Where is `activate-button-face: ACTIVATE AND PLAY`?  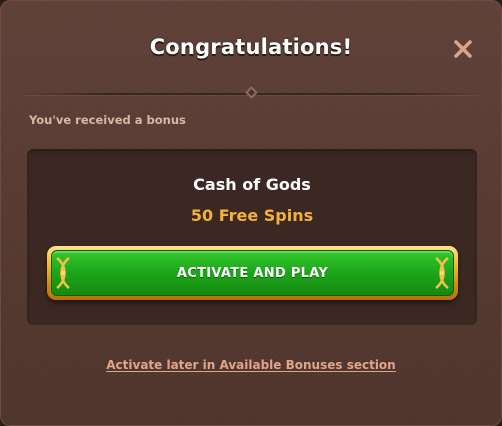
activate-button-face: ACTIVATE AND PLAY is located at coordinates (252, 273).